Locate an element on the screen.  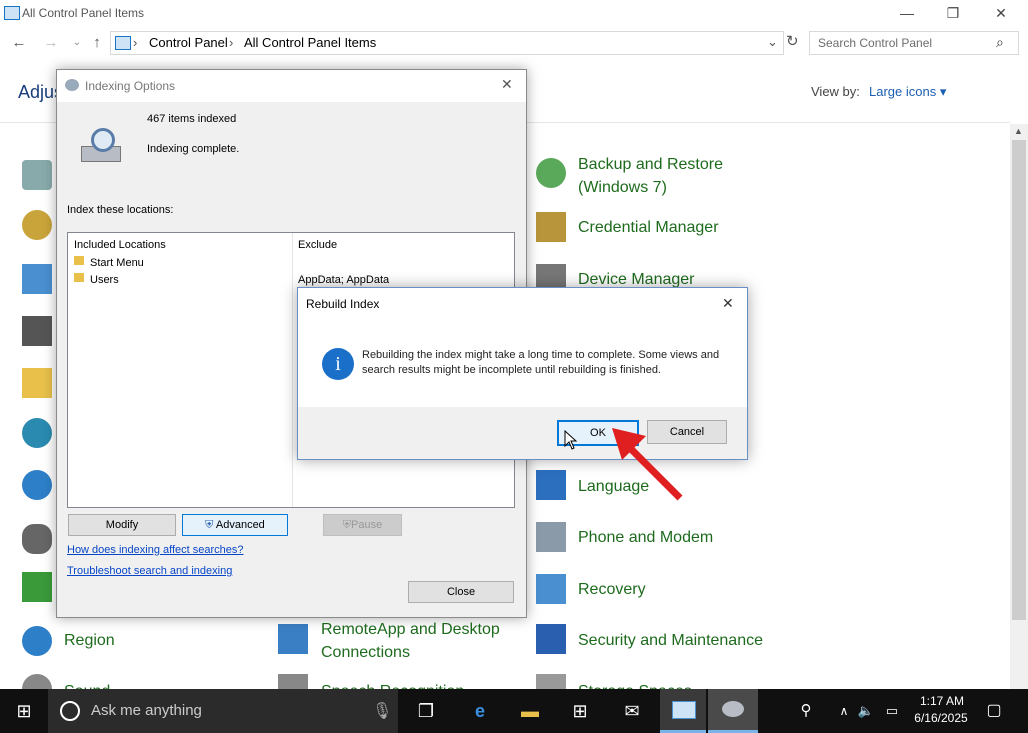
magnifier-drive-icon is located at coordinates (101, 146).